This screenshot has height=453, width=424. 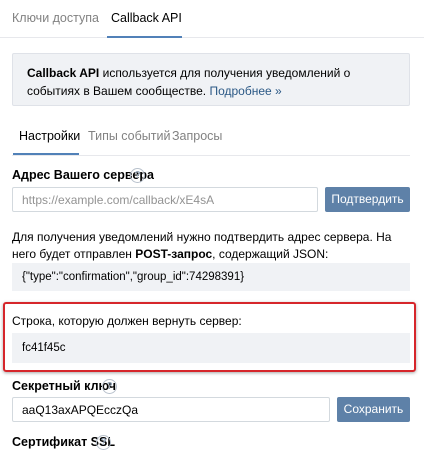 I want to click on tab-access-keys: Ключи доступа, so click(x=55, y=18).